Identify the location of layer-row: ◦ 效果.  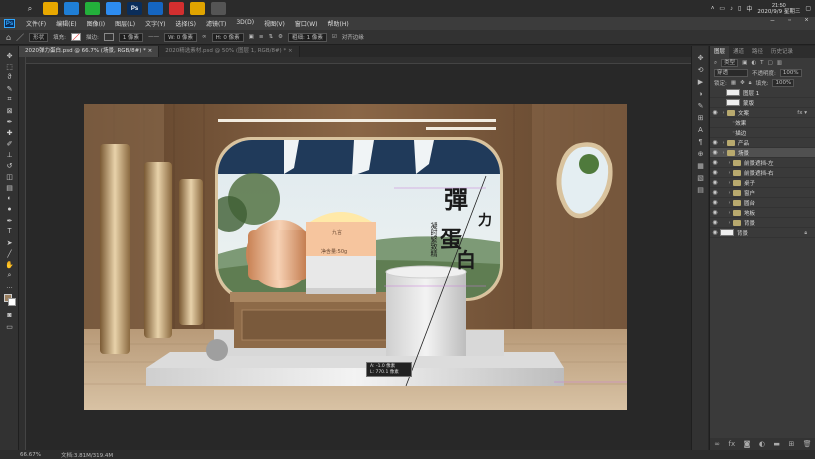
(762, 123).